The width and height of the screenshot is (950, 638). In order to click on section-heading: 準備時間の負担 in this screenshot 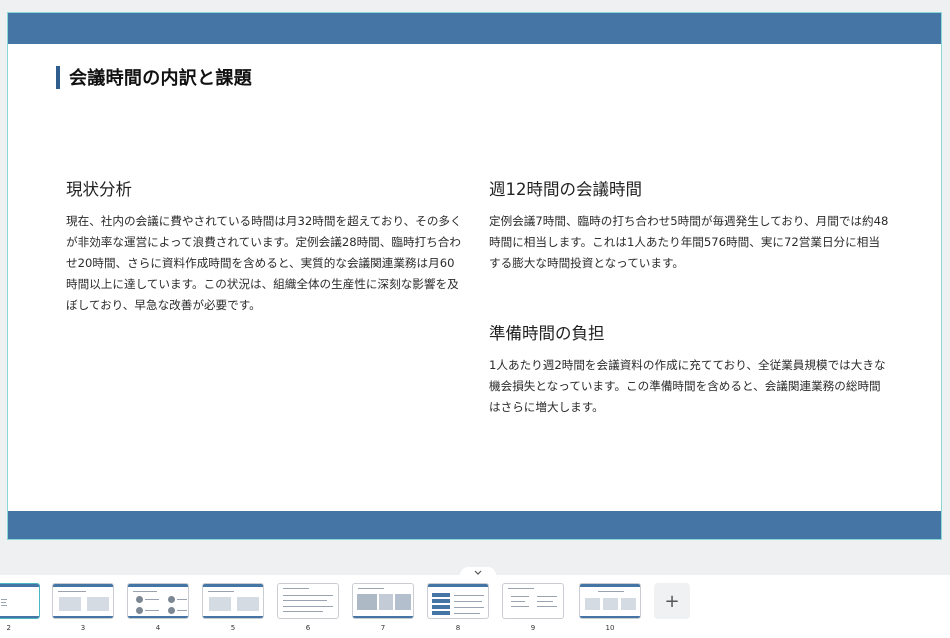, I will do `click(689, 332)`.